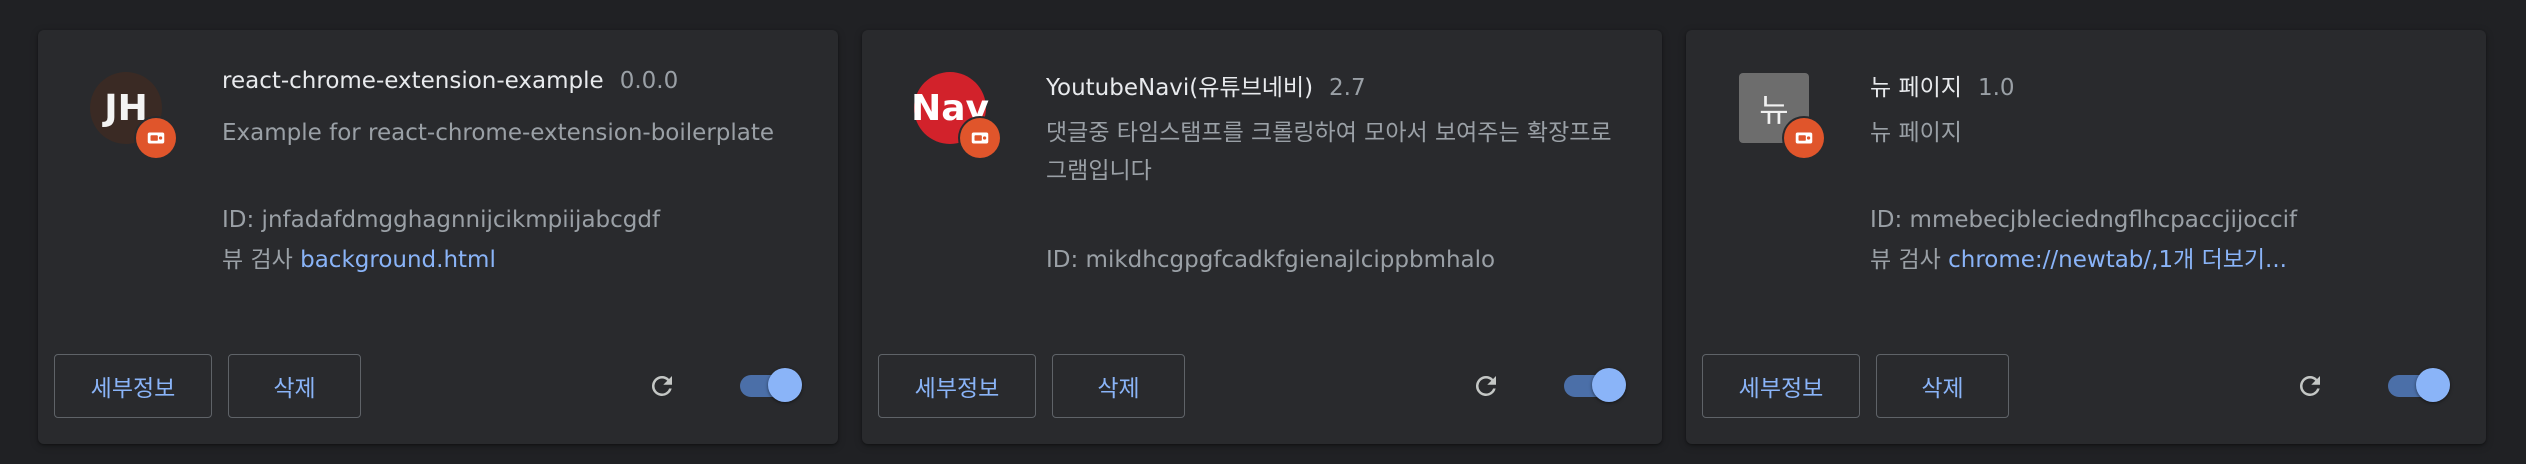 The height and width of the screenshot is (464, 2526). I want to click on extension-icon-wrapper: JH, so click(150, 132).